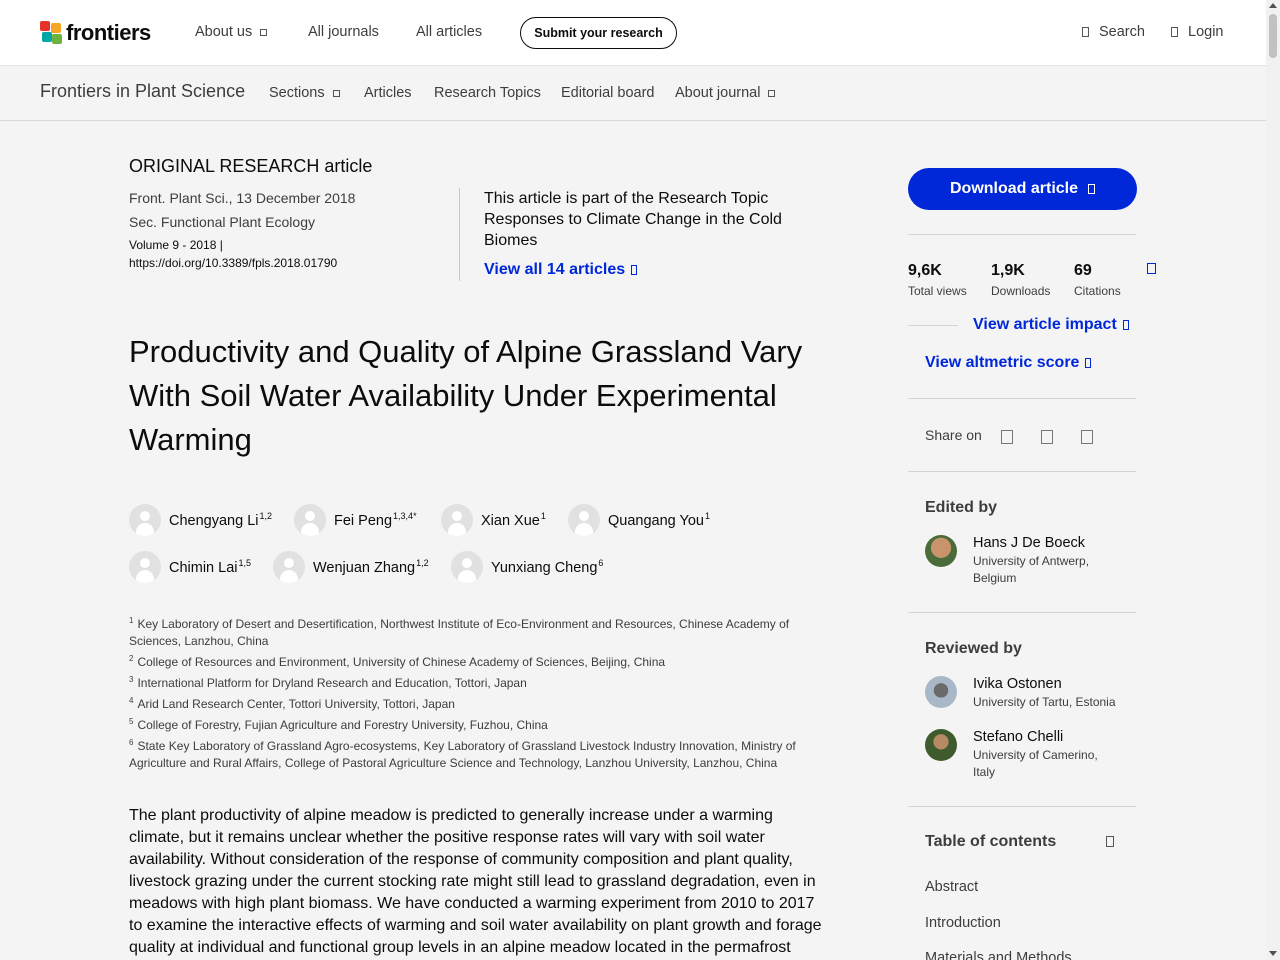 This screenshot has height=960, width=1280. What do you see at coordinates (487, 93) in the screenshot?
I see `journal-nav-research-topics: Research Topics` at bounding box center [487, 93].